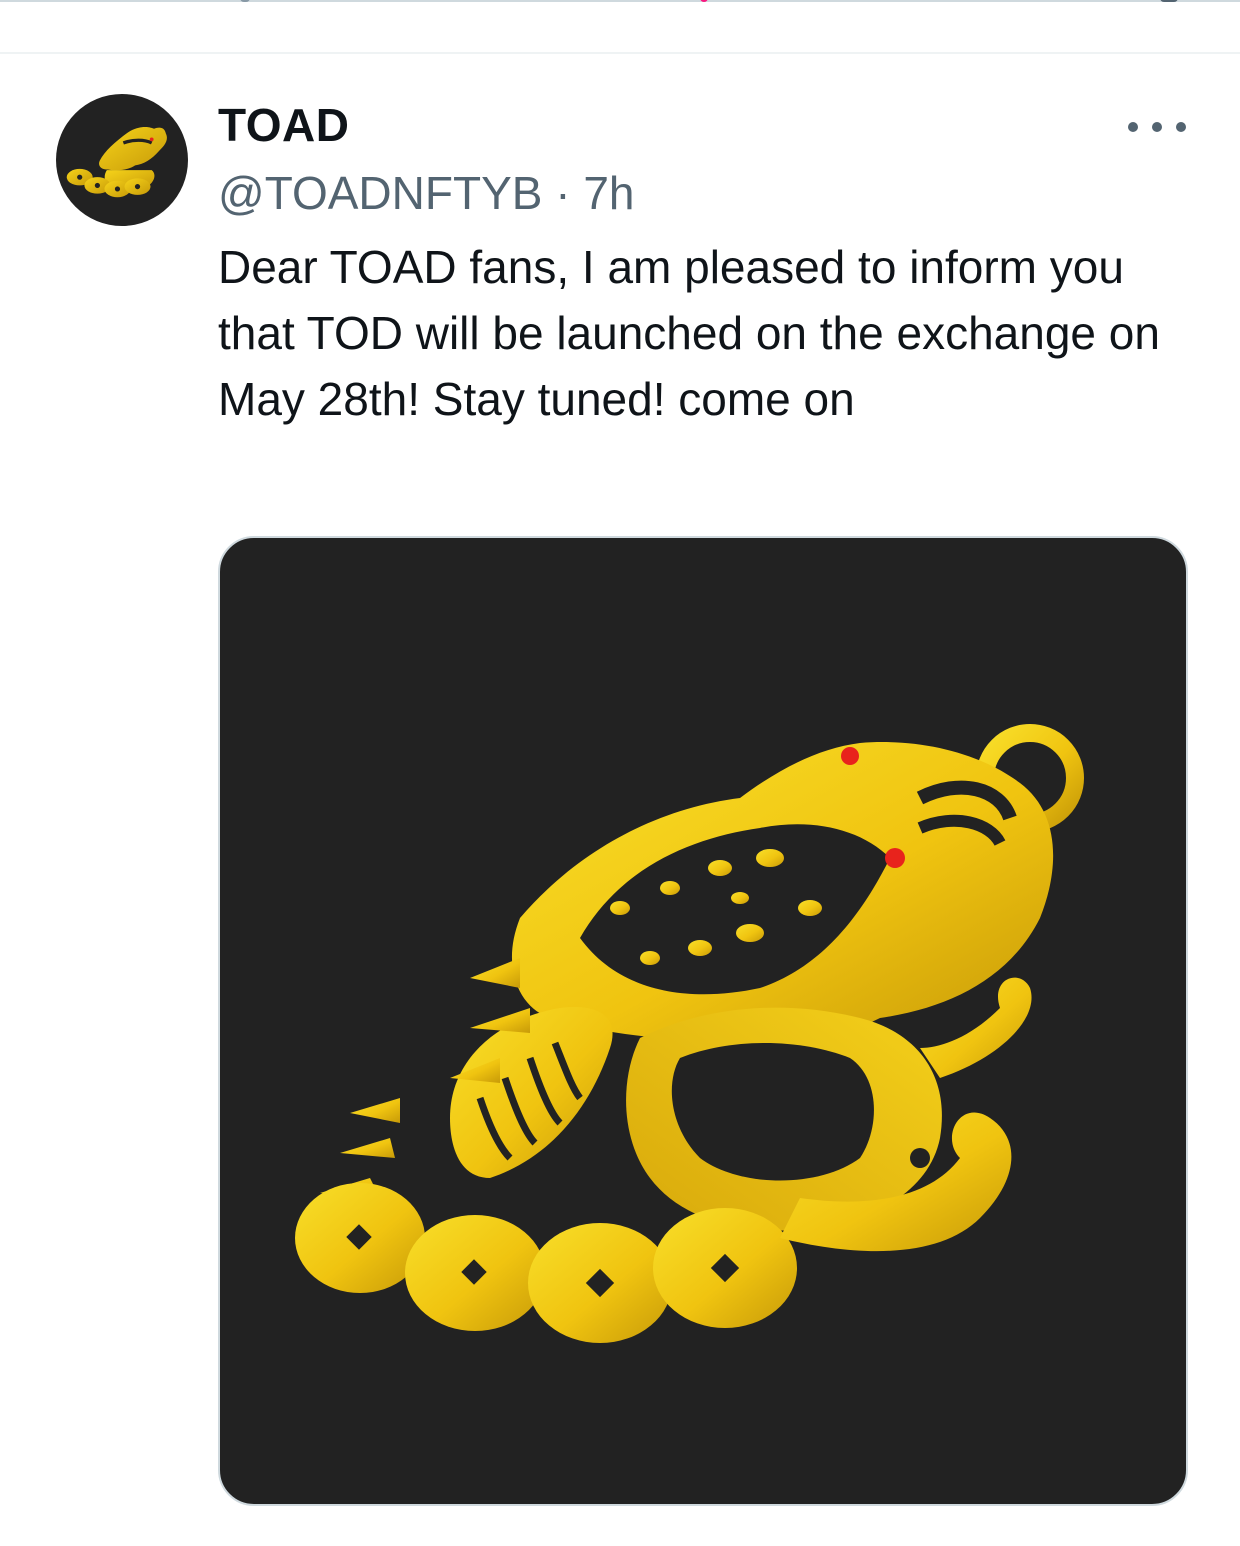  I want to click on previous-tweet-action-bar, so click(620, 27).